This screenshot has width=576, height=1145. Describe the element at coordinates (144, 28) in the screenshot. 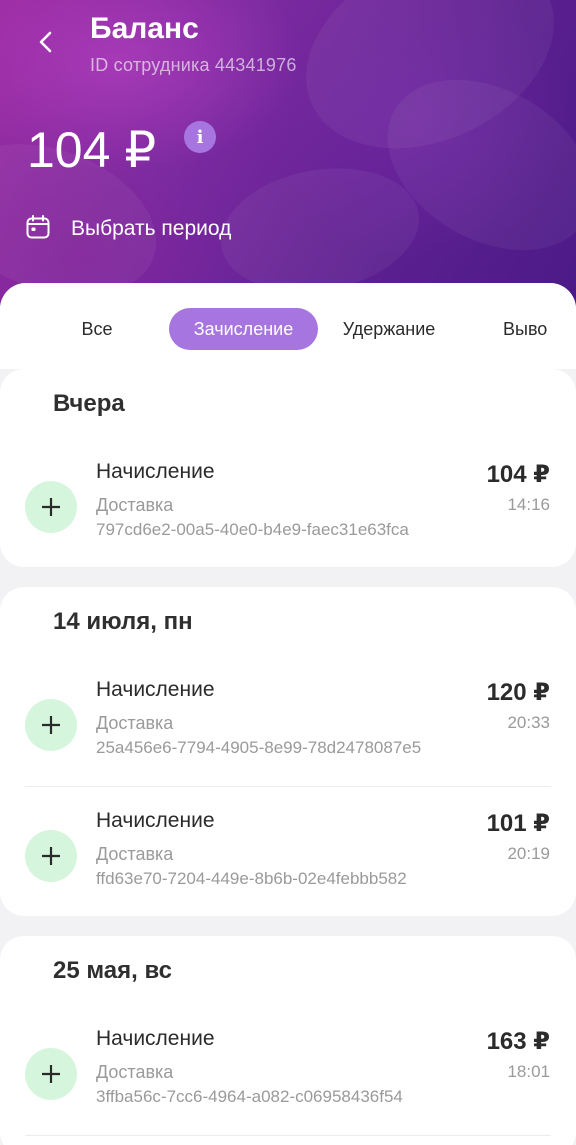

I see `page-title: Баланс` at that location.